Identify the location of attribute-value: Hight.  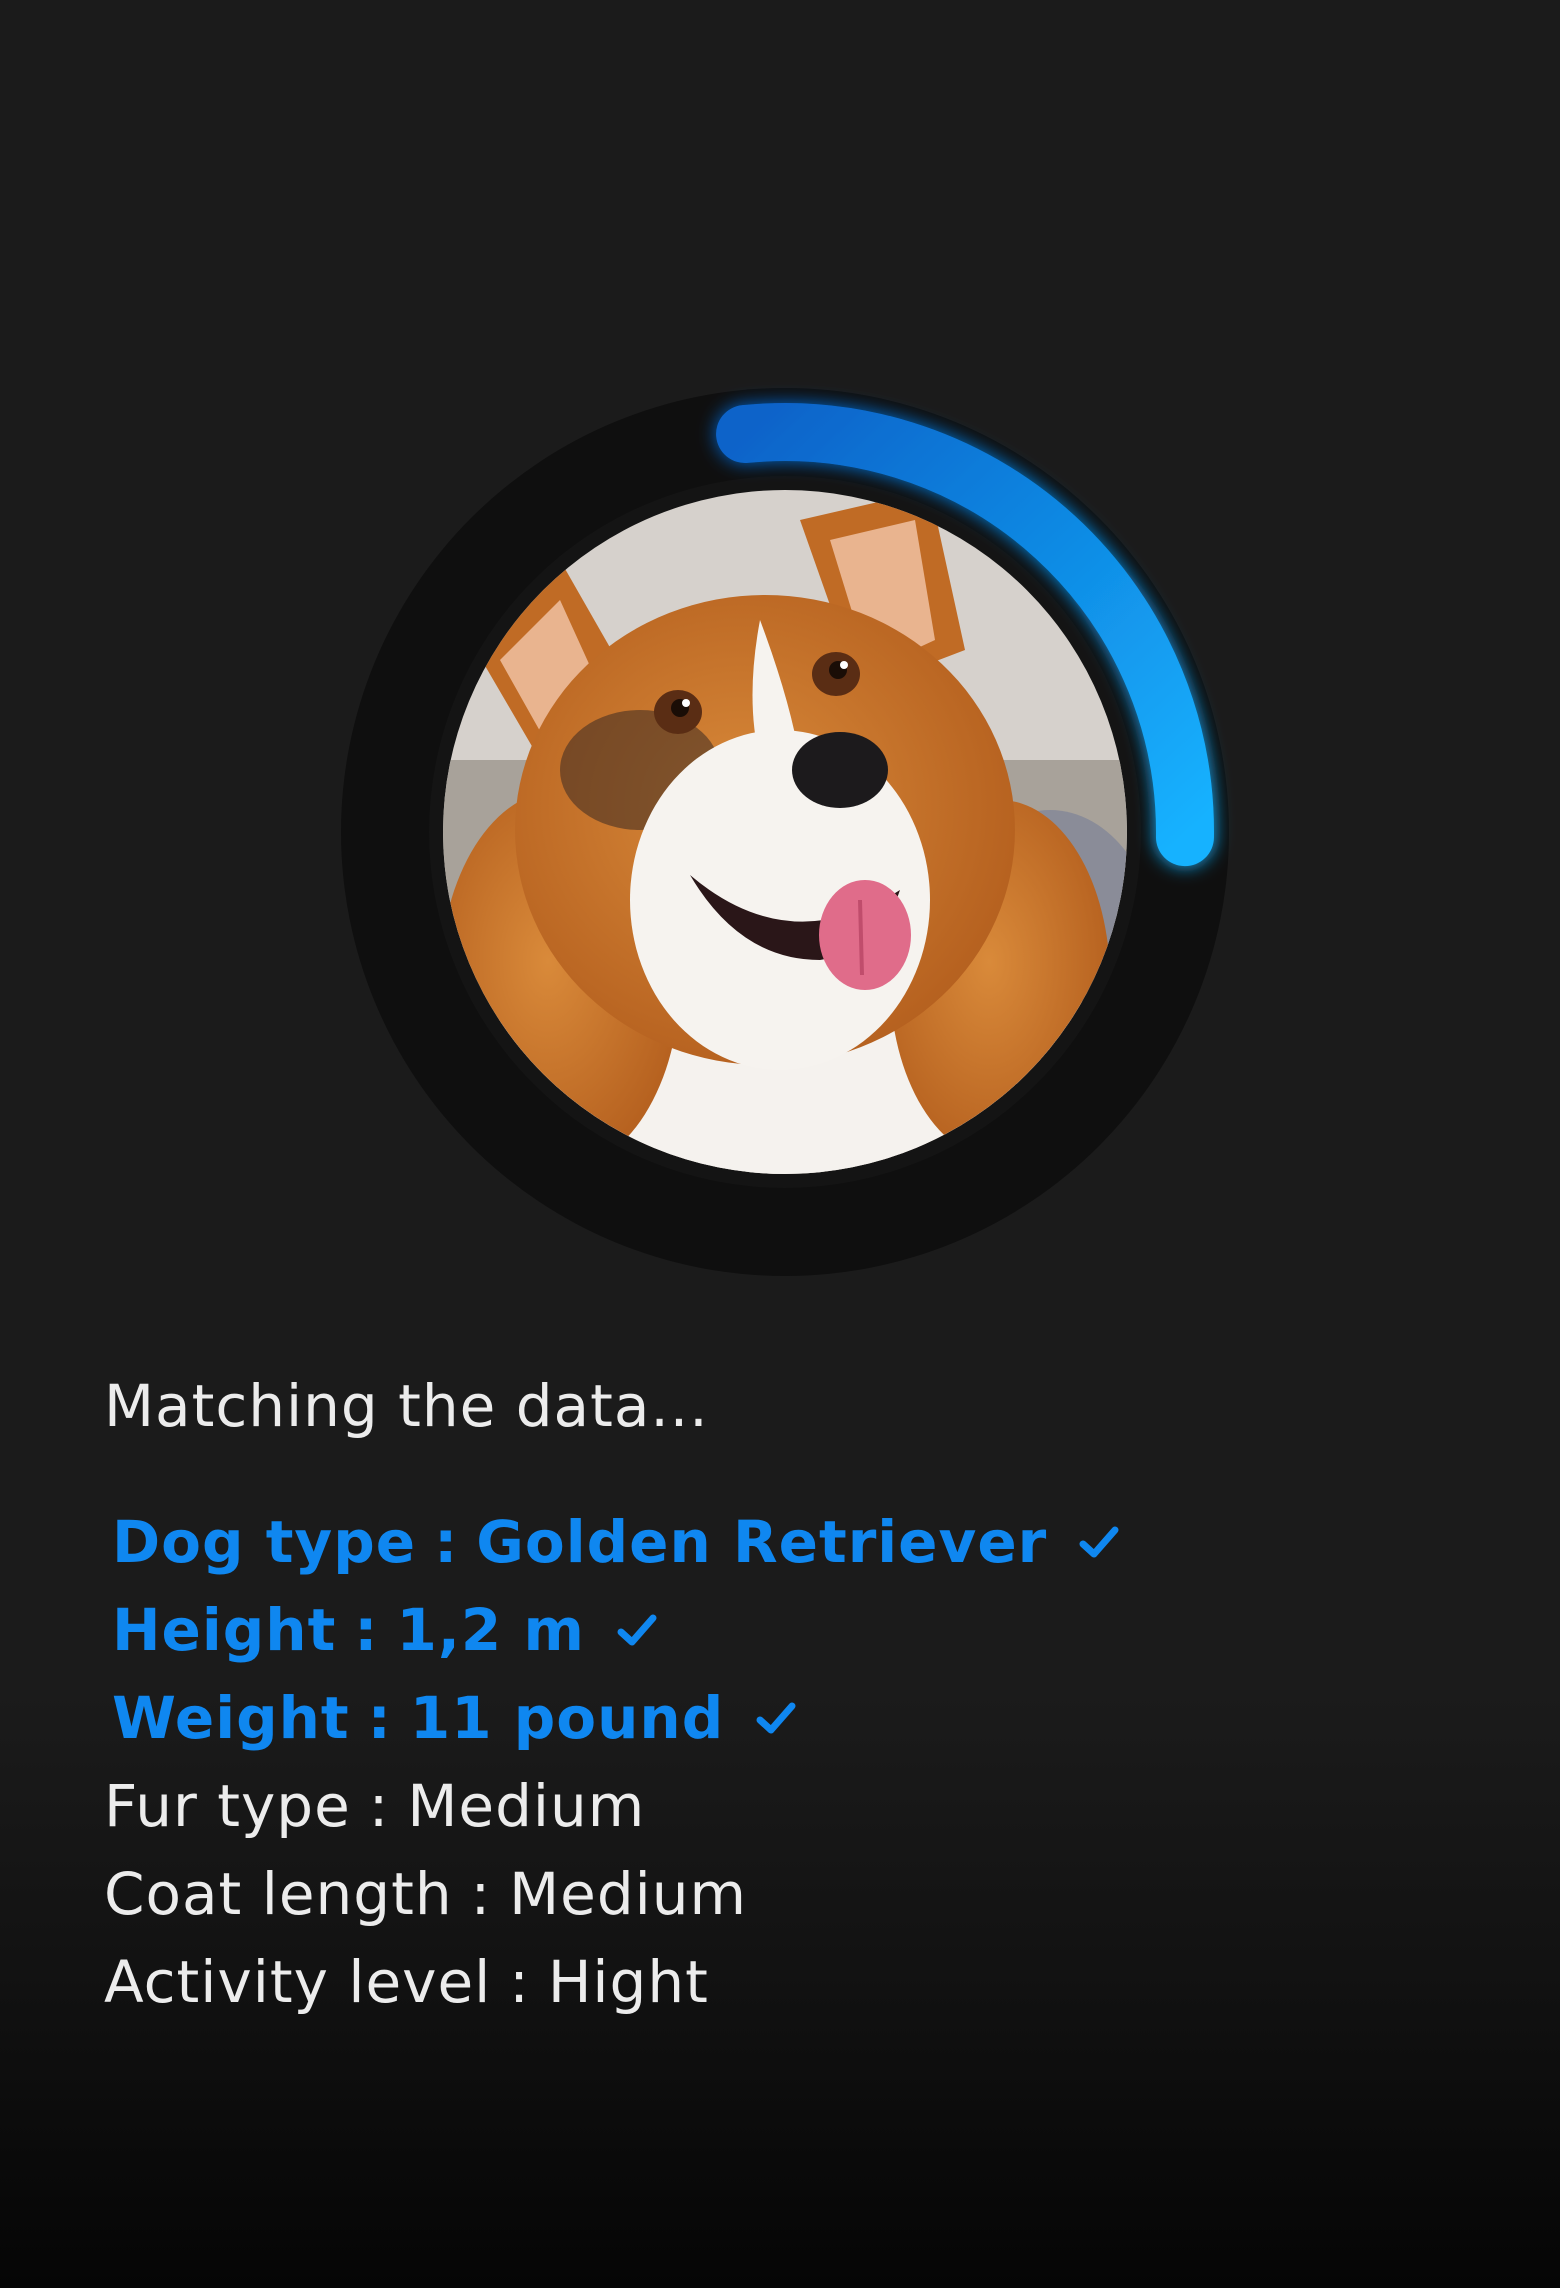
(628, 1982).